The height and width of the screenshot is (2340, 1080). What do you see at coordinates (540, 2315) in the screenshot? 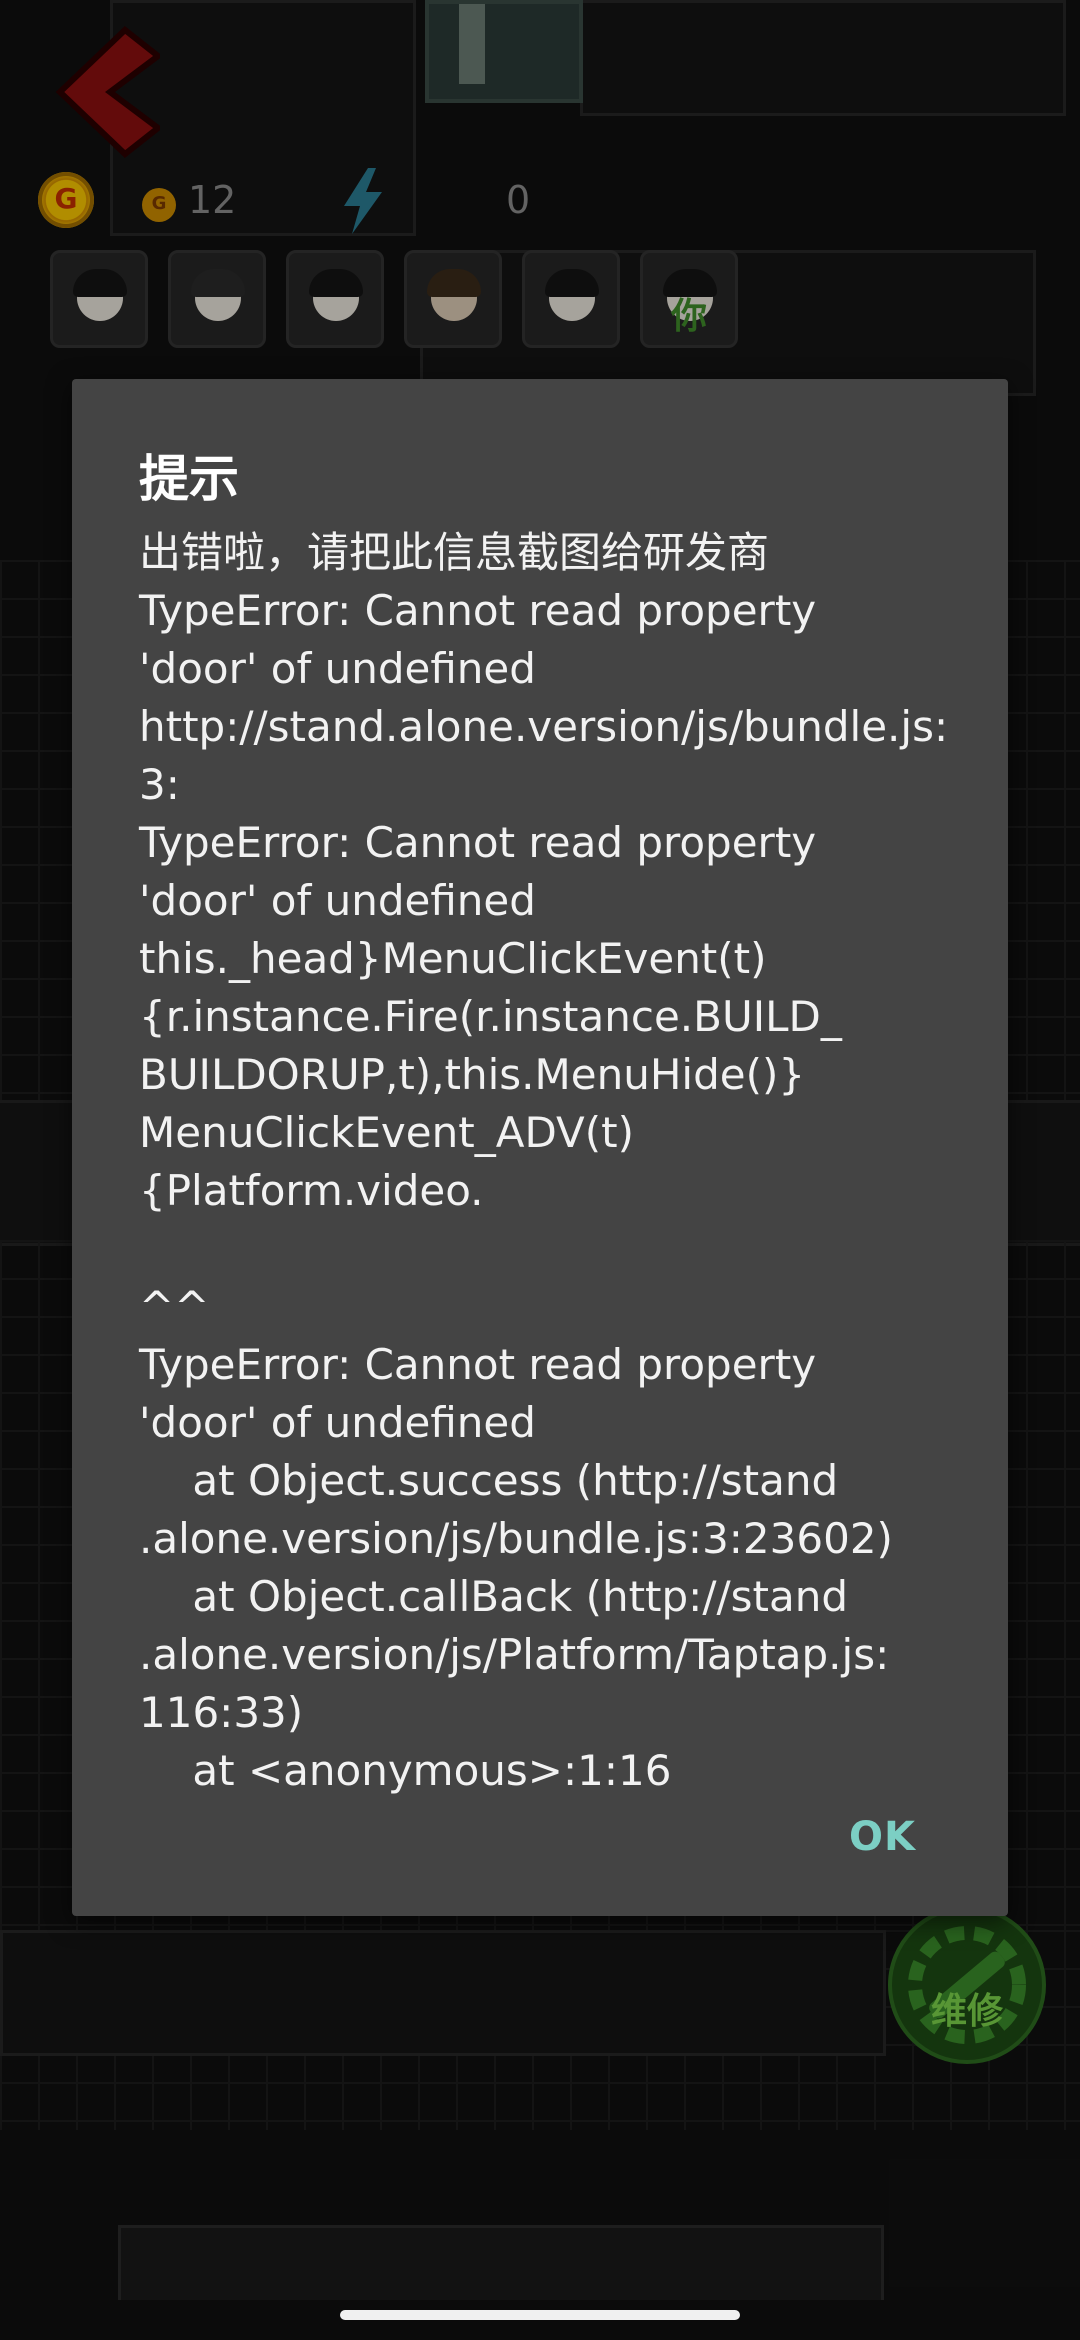
I see `home-gesture-handle` at bounding box center [540, 2315].